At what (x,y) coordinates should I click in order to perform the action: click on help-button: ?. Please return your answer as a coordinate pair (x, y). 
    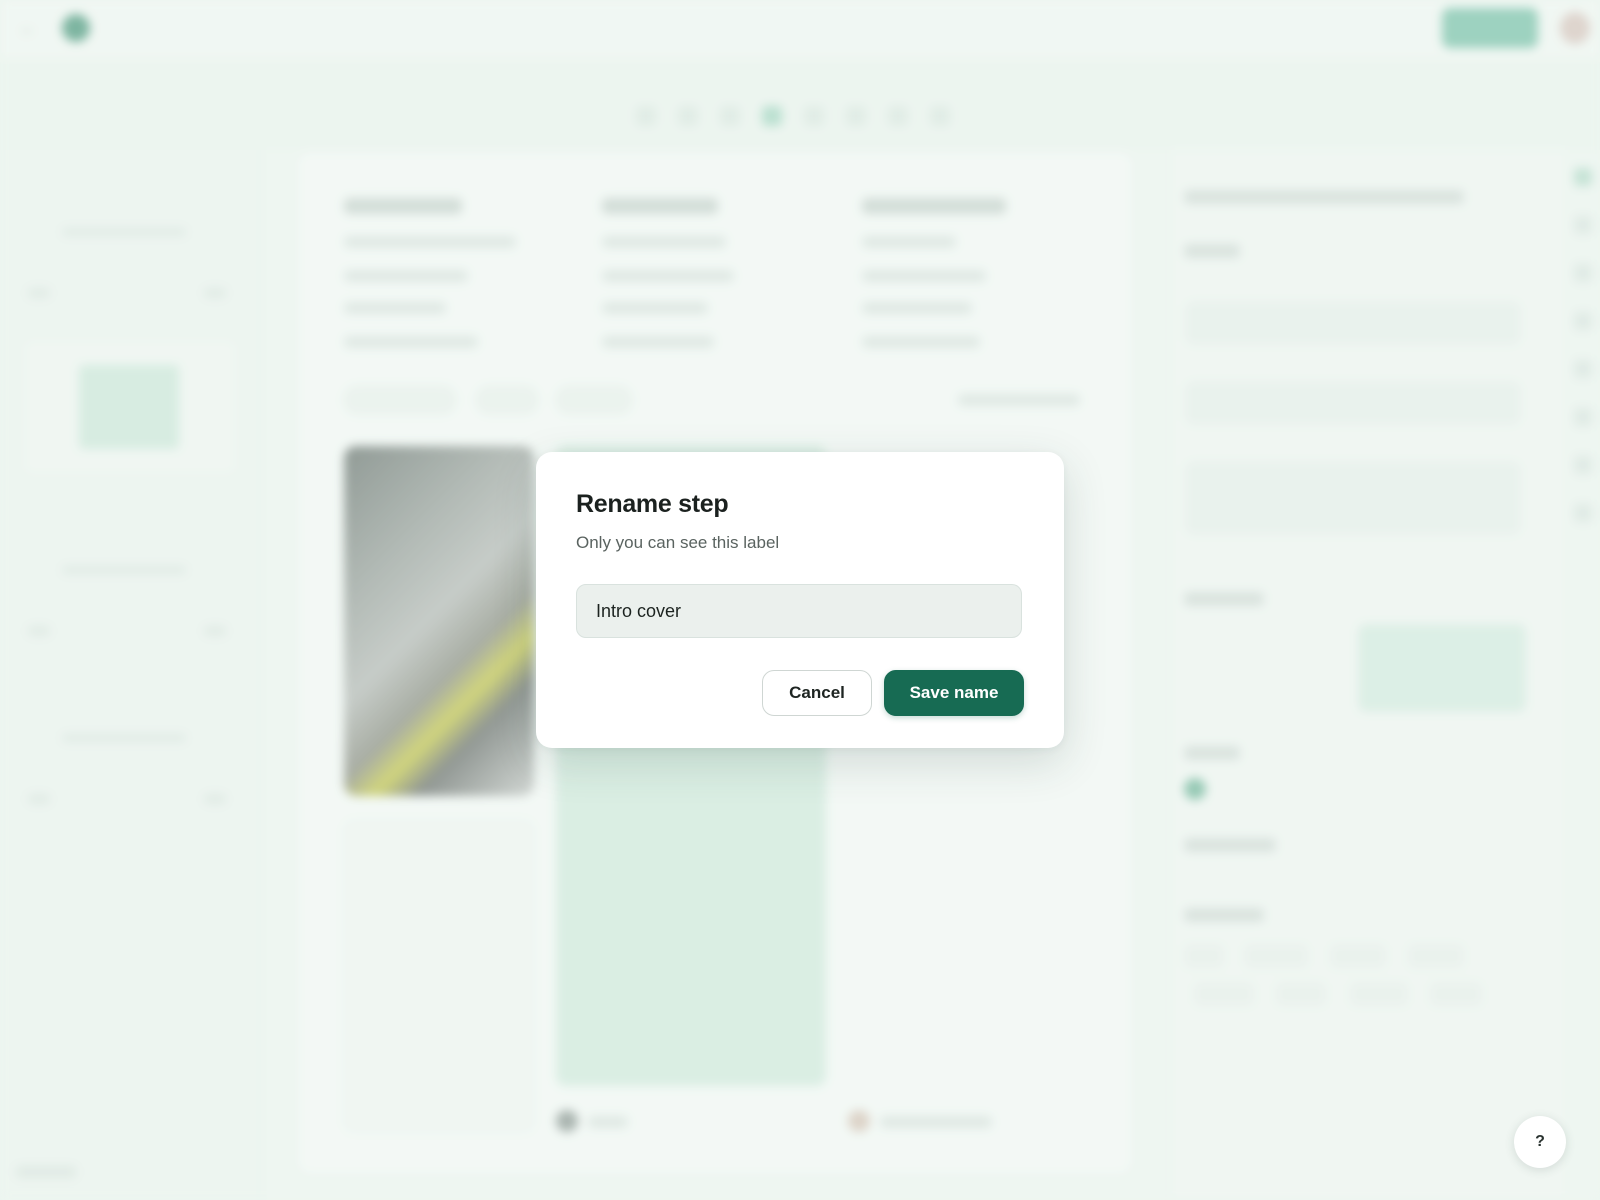
    Looking at the image, I should click on (1540, 1142).